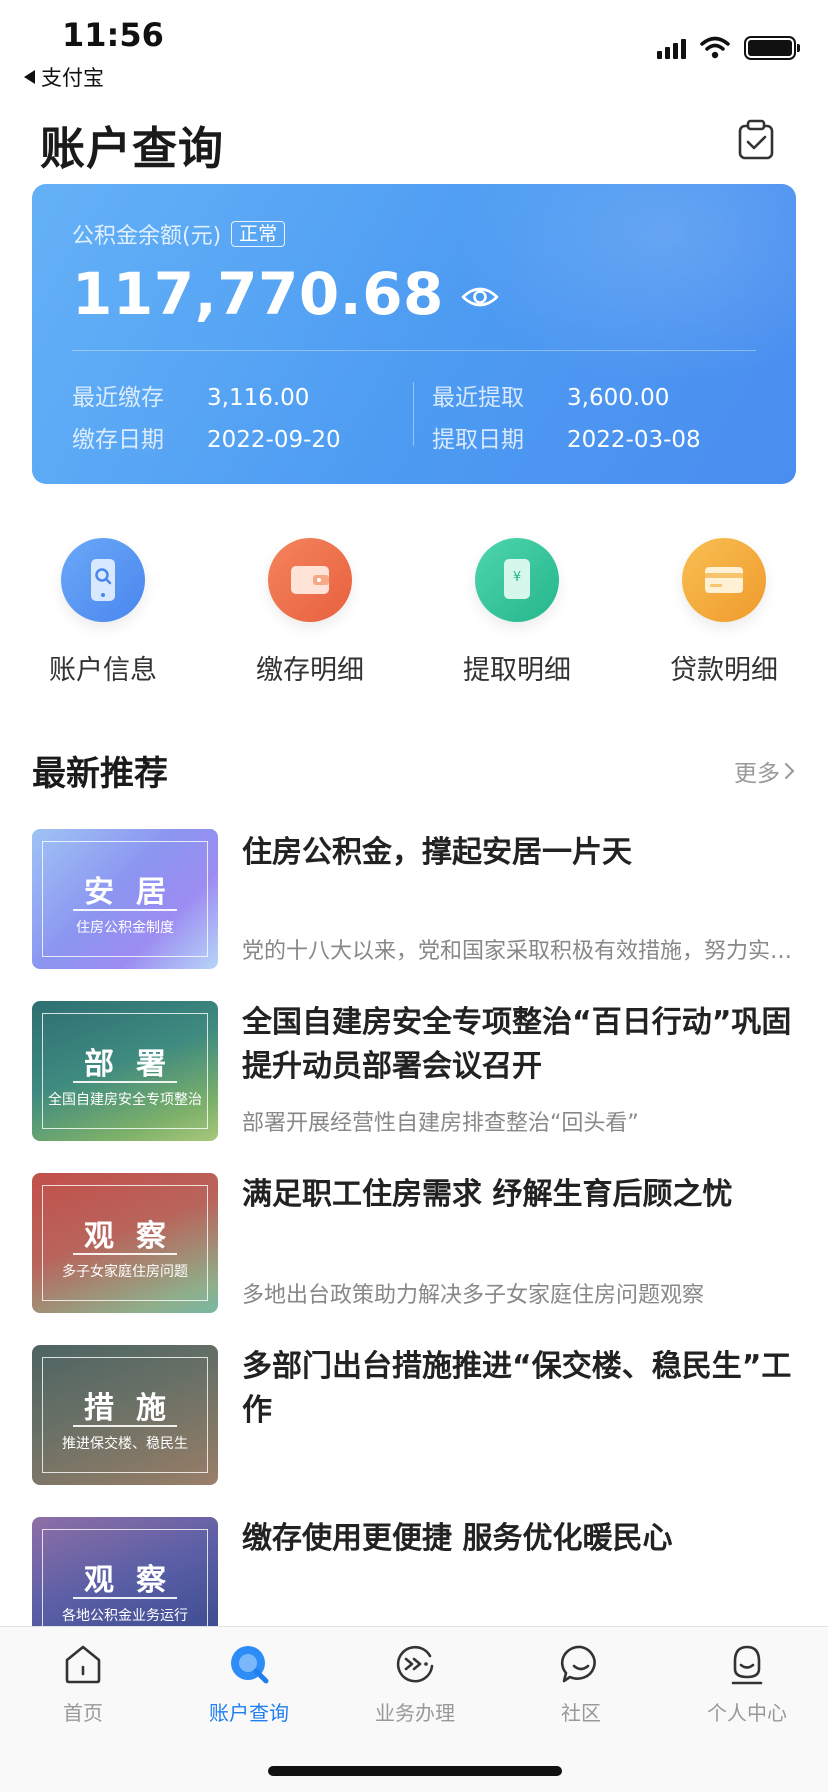 This screenshot has height=1792, width=828. Describe the element at coordinates (772, 48) in the screenshot. I see `battery-icon` at that location.